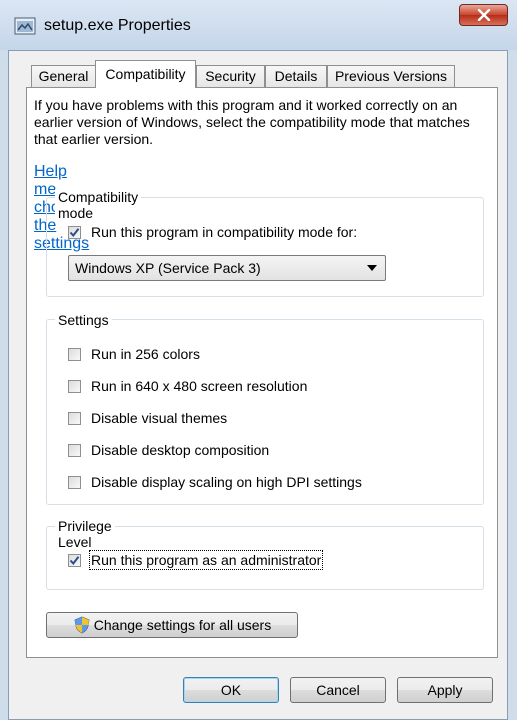 This screenshot has height=720, width=517. I want to click on close-button, so click(483, 15).